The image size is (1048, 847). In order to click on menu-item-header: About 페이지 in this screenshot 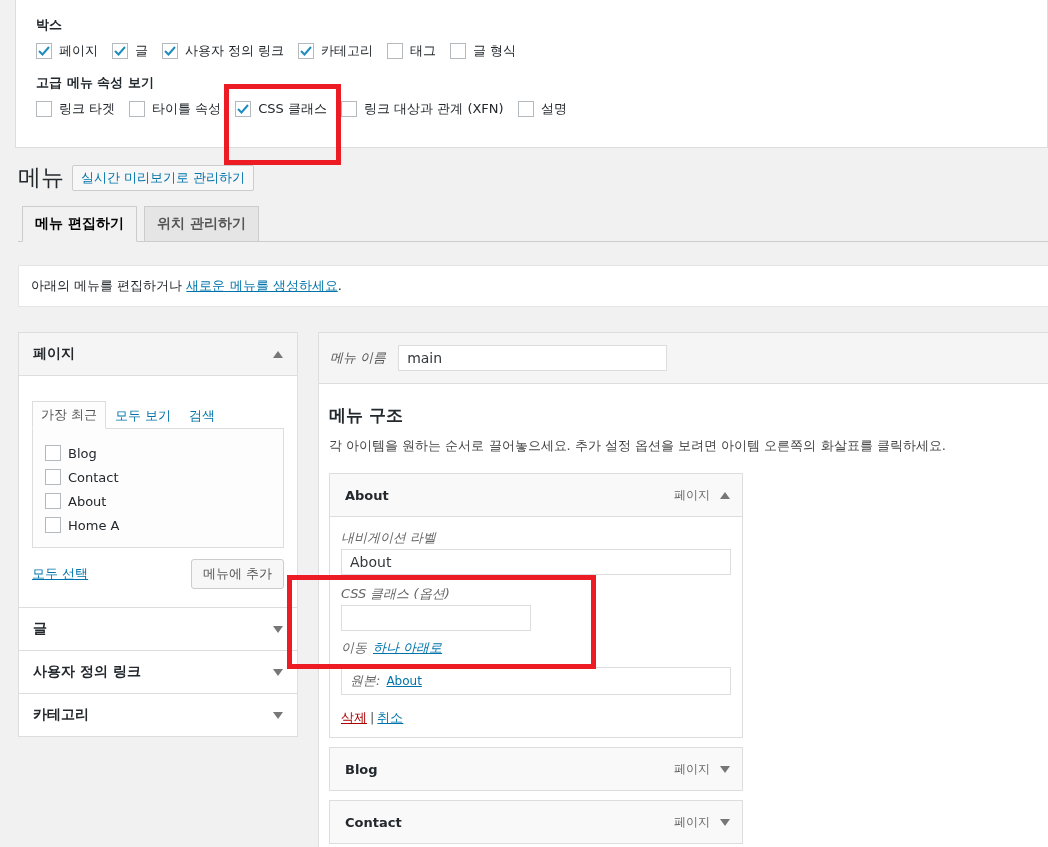, I will do `click(536, 495)`.